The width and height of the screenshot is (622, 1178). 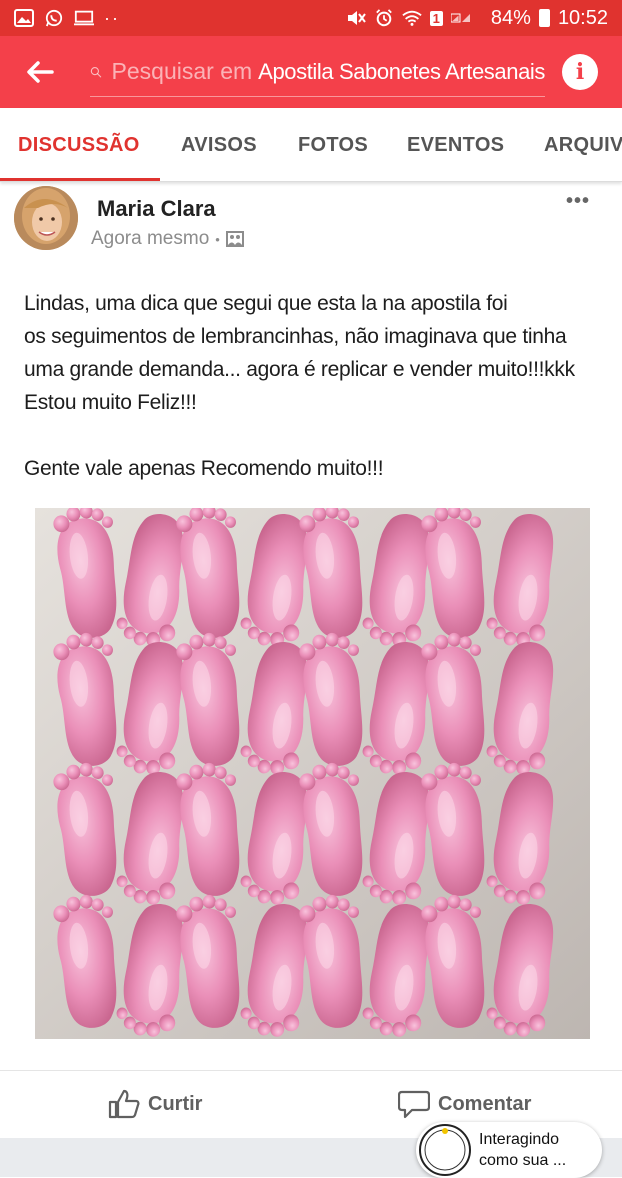 What do you see at coordinates (311, 227) in the screenshot?
I see `post-header: Maria Clara Agora mesmo • •••` at bounding box center [311, 227].